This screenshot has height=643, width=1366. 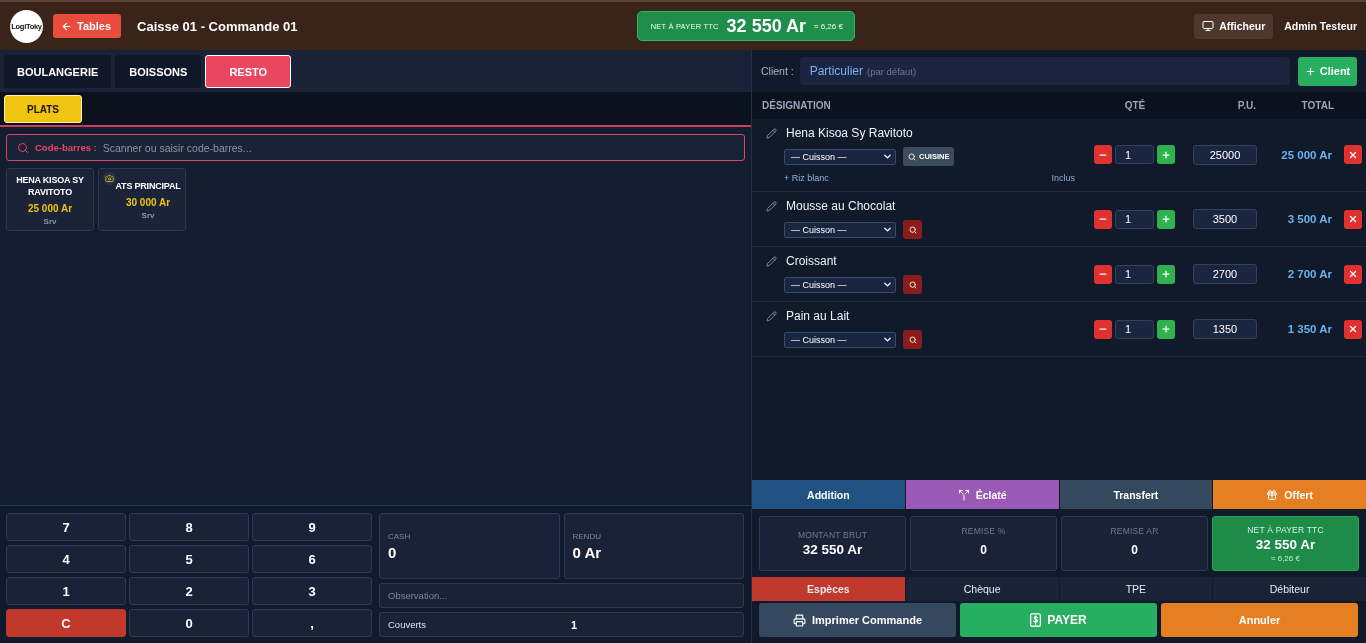 What do you see at coordinates (66, 147) in the screenshot?
I see `barcode-label: Code-barres :` at bounding box center [66, 147].